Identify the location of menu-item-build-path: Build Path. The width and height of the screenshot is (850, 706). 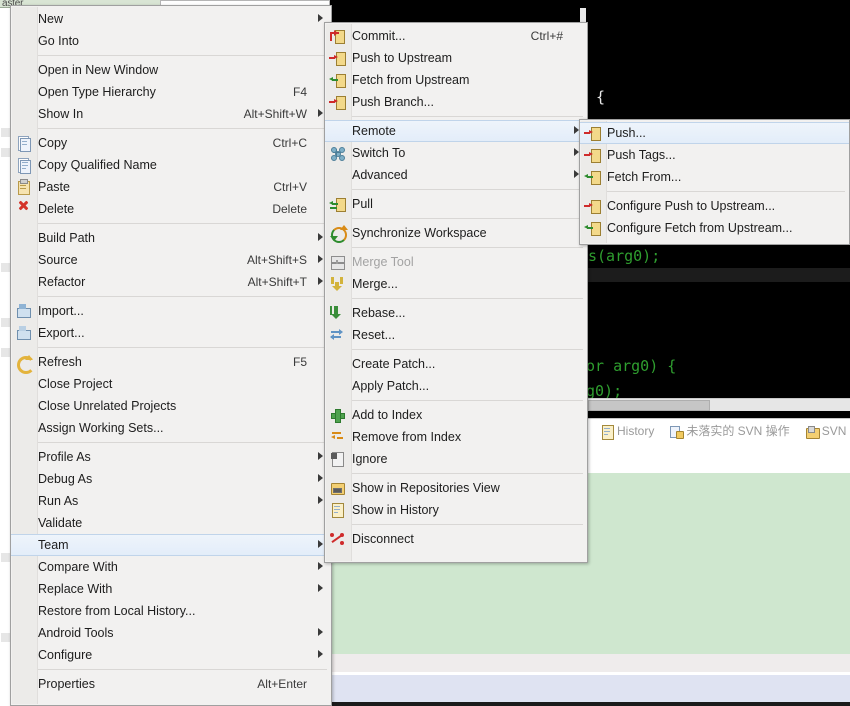
(171, 238).